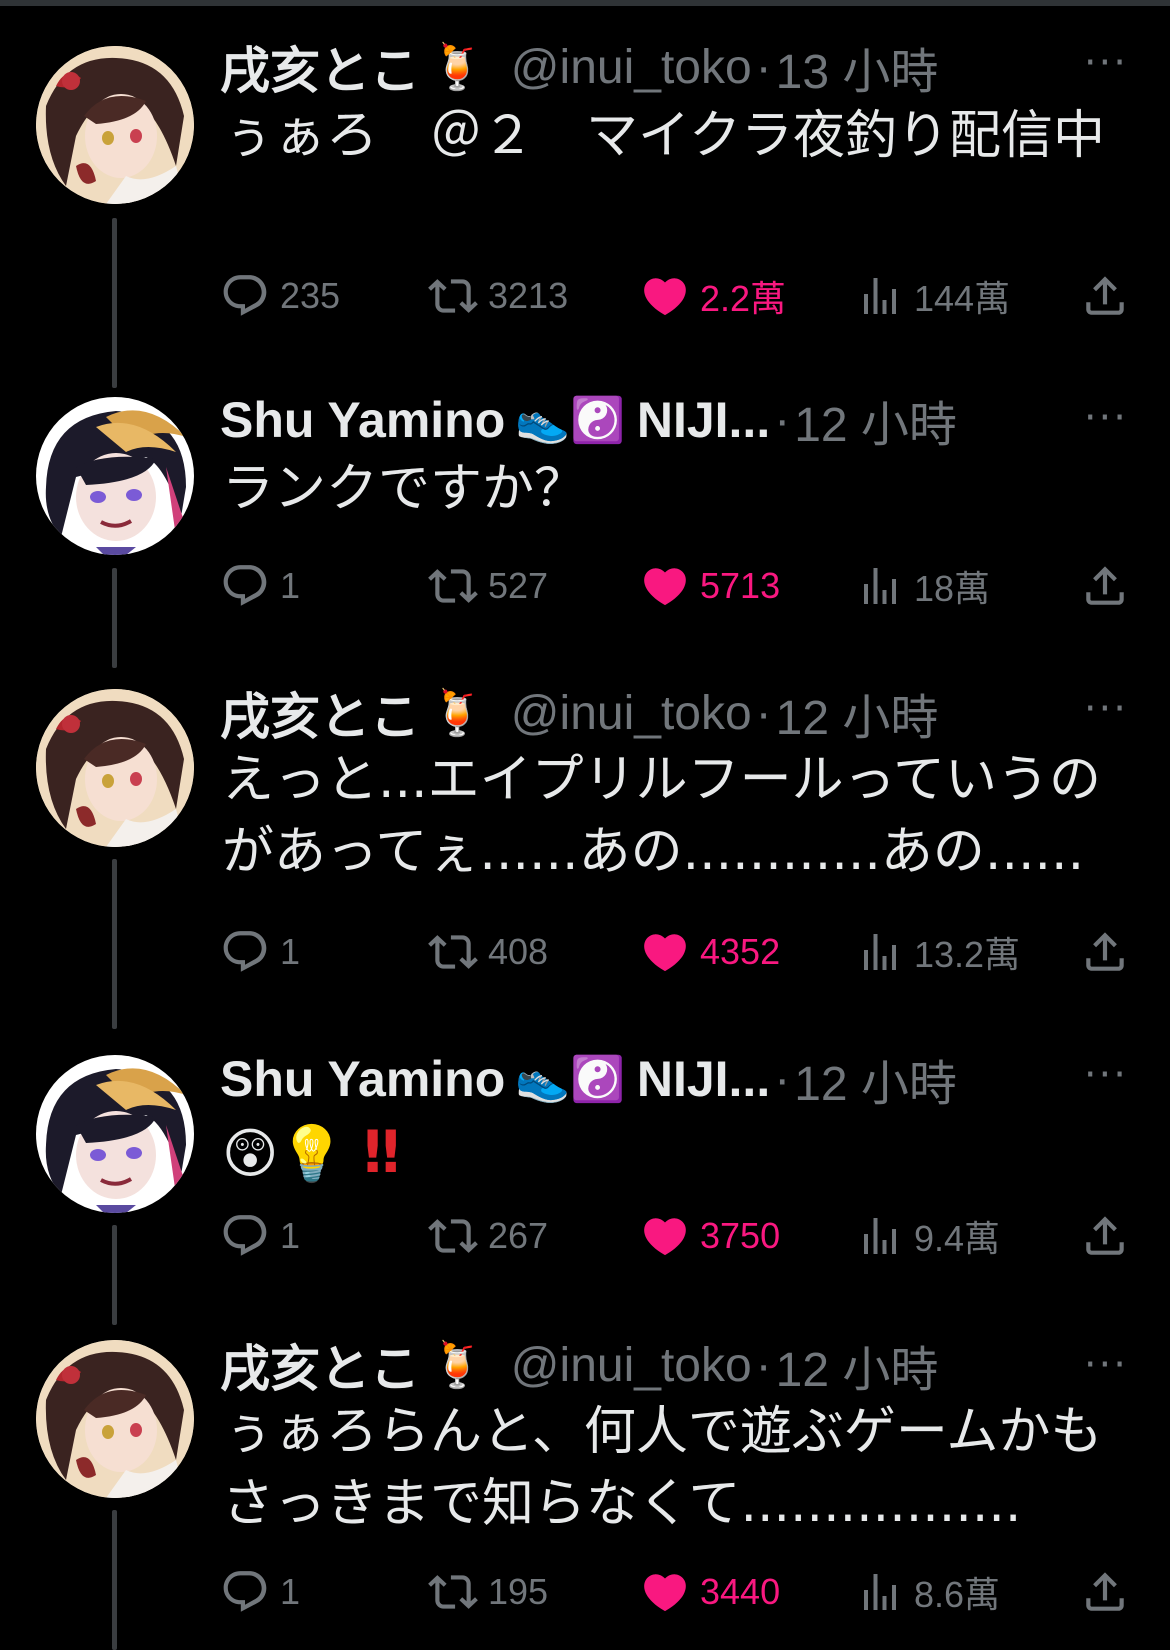  Describe the element at coordinates (928, 1592) in the screenshot. I see `views-button: 8.6萬` at that location.